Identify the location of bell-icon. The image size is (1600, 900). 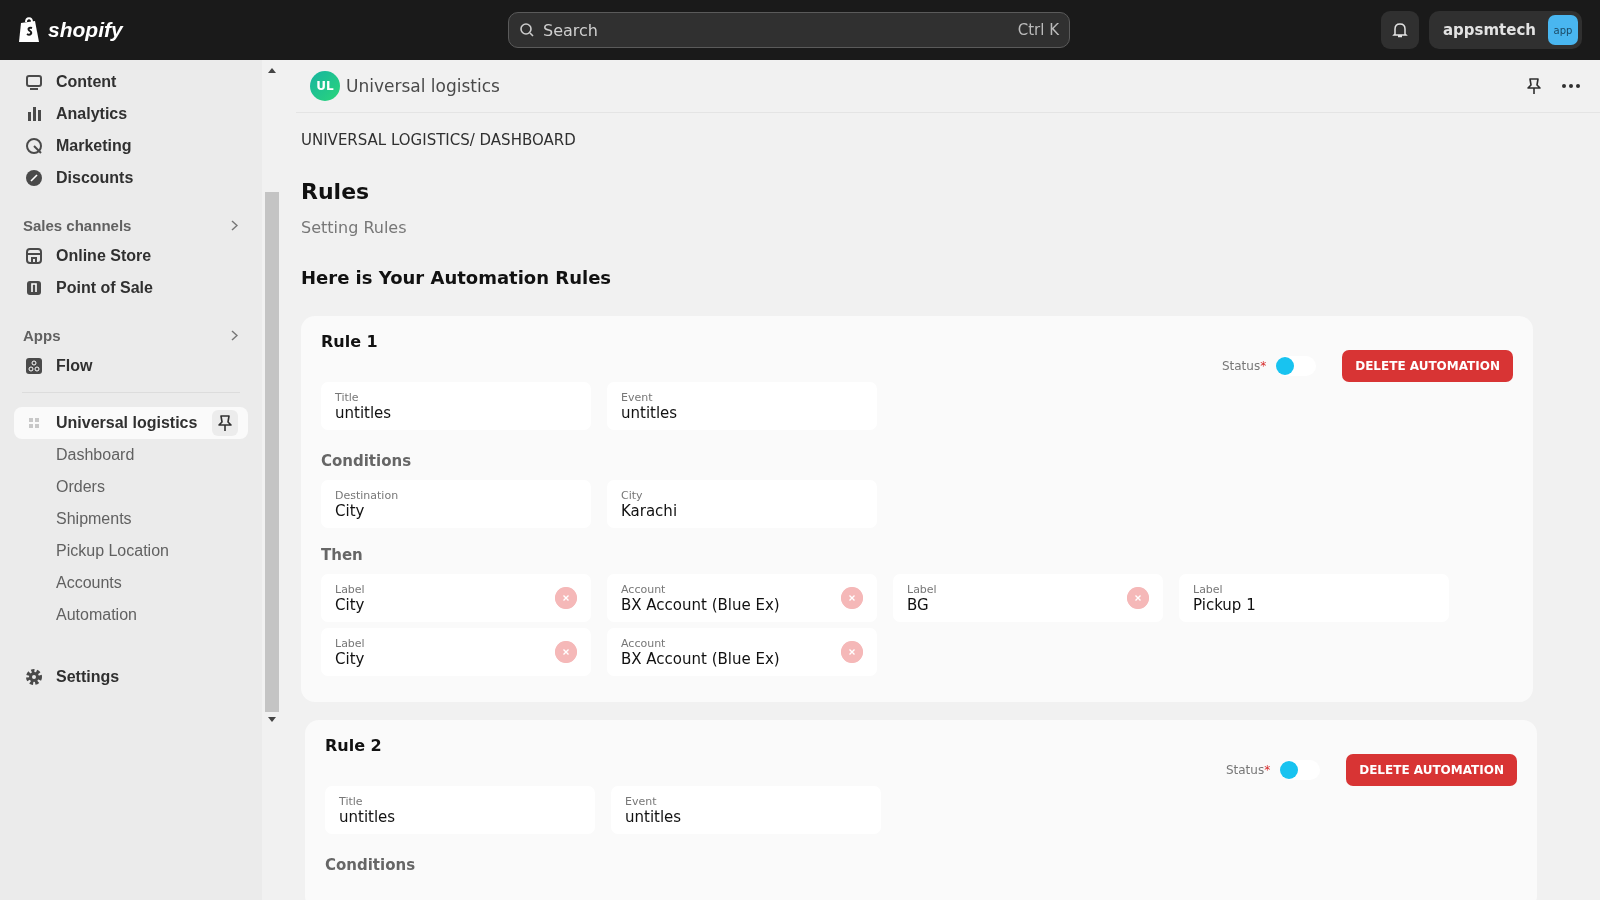
(1399, 30).